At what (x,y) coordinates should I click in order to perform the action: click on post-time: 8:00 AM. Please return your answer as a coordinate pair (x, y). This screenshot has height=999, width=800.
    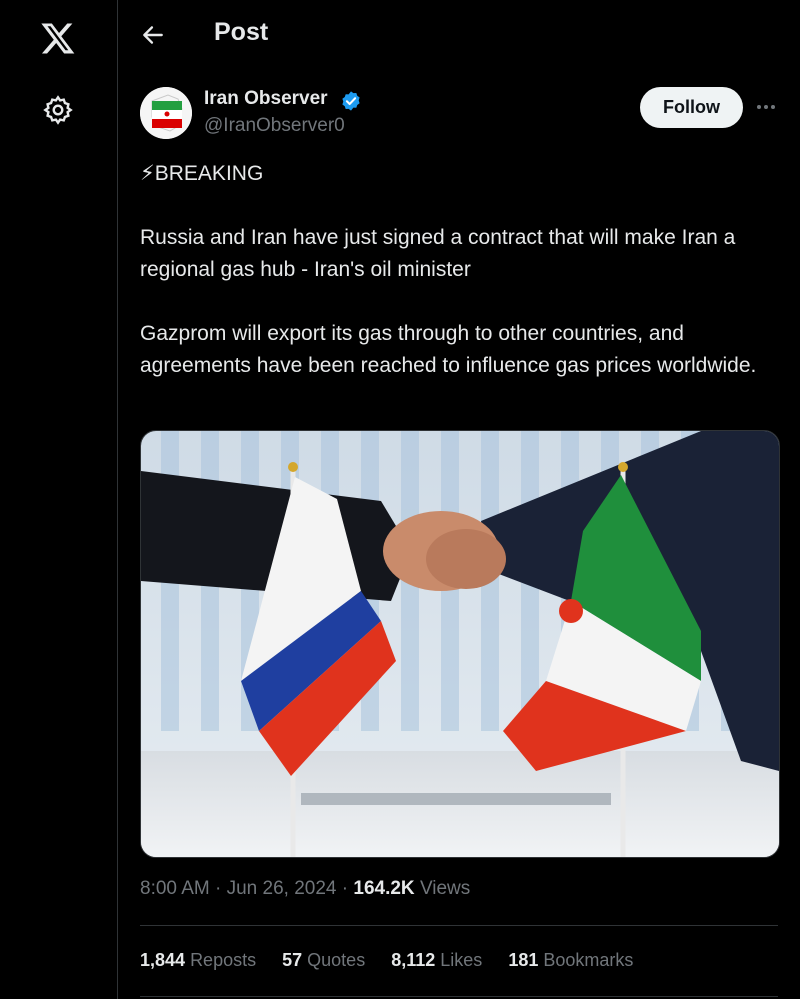
    Looking at the image, I should click on (175, 888).